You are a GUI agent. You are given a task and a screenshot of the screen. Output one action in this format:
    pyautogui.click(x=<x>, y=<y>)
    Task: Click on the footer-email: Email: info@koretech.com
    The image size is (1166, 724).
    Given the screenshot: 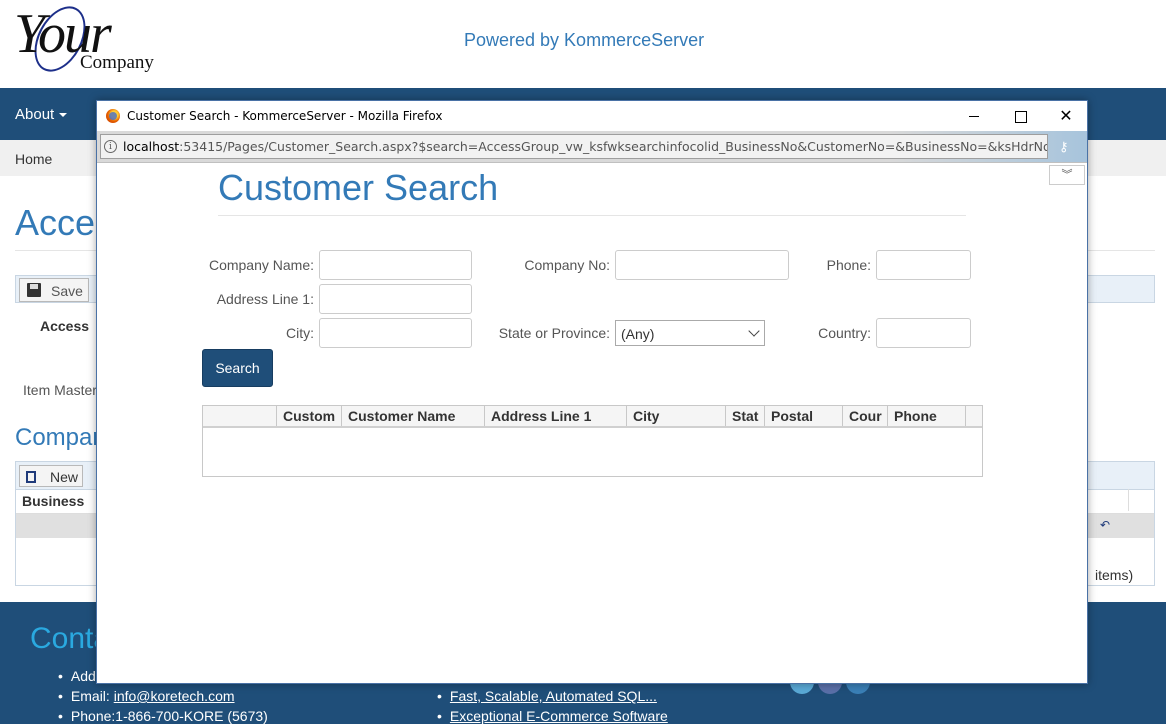 What is the action you would take?
    pyautogui.click(x=146, y=696)
    